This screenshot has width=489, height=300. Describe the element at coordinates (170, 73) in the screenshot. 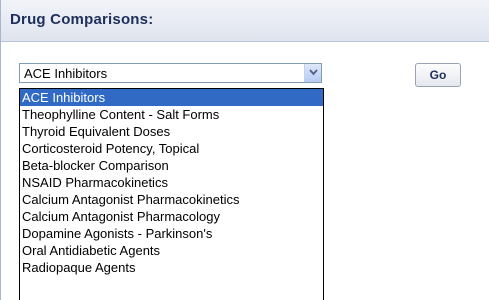

I see `drug-comparison-select: ACE Inhibitors` at that location.